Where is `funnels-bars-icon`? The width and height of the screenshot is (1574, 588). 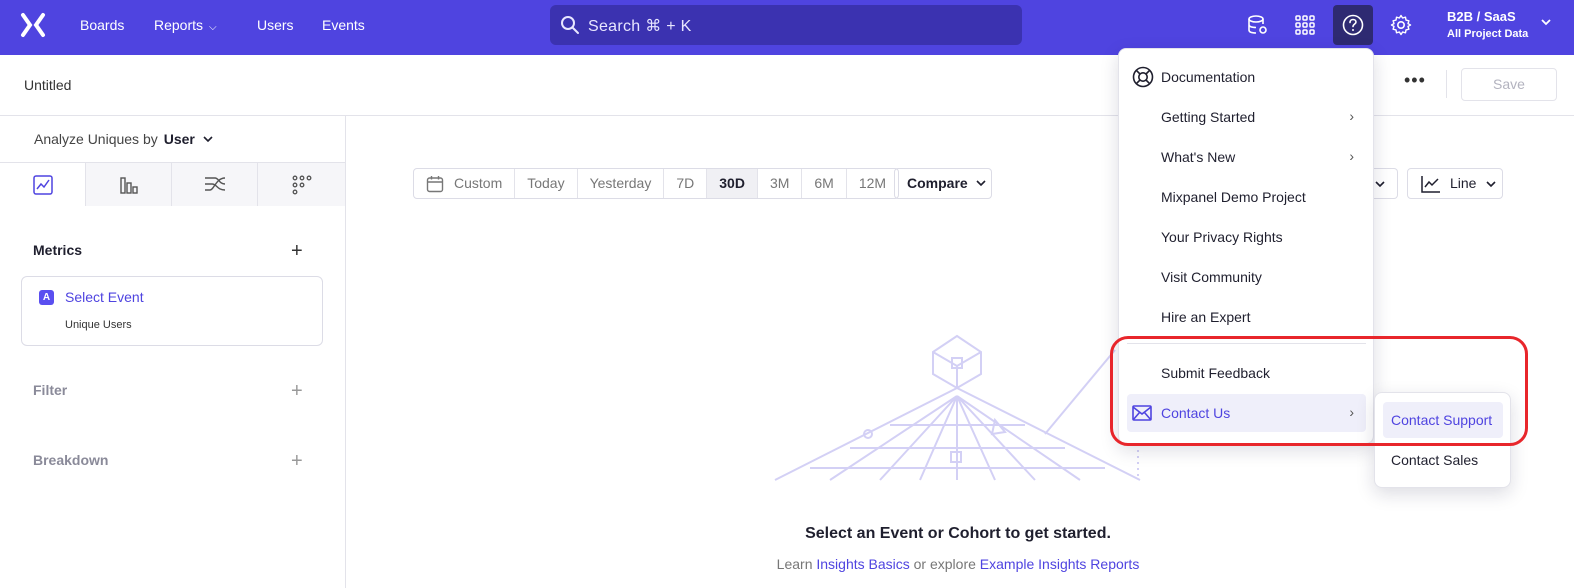
funnels-bars-icon is located at coordinates (128, 185).